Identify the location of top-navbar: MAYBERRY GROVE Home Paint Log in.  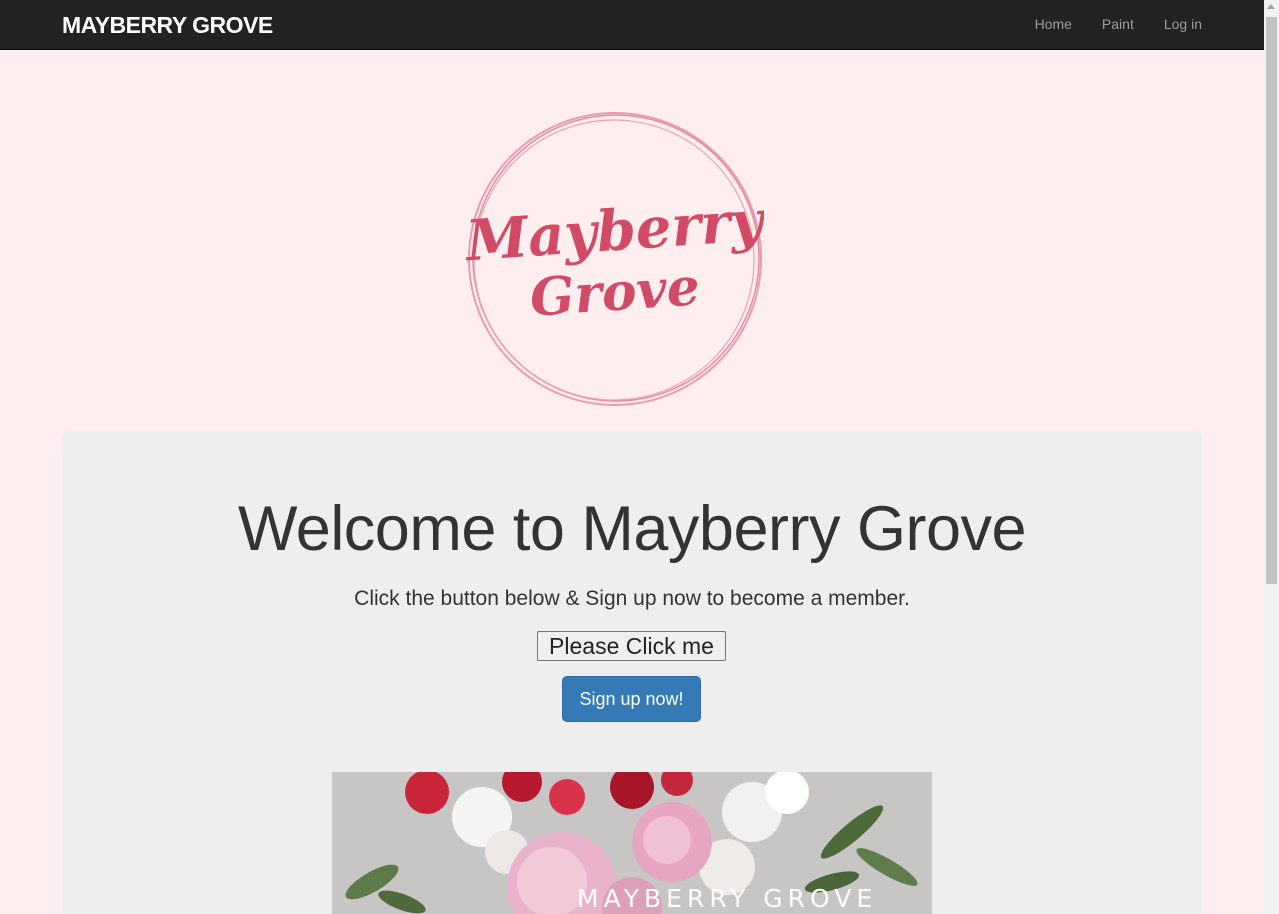
(632, 25).